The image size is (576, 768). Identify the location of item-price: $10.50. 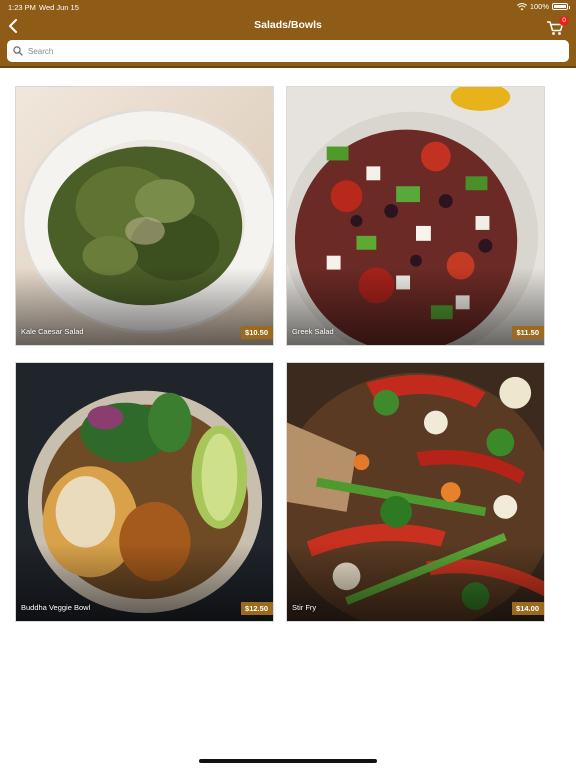
(257, 332).